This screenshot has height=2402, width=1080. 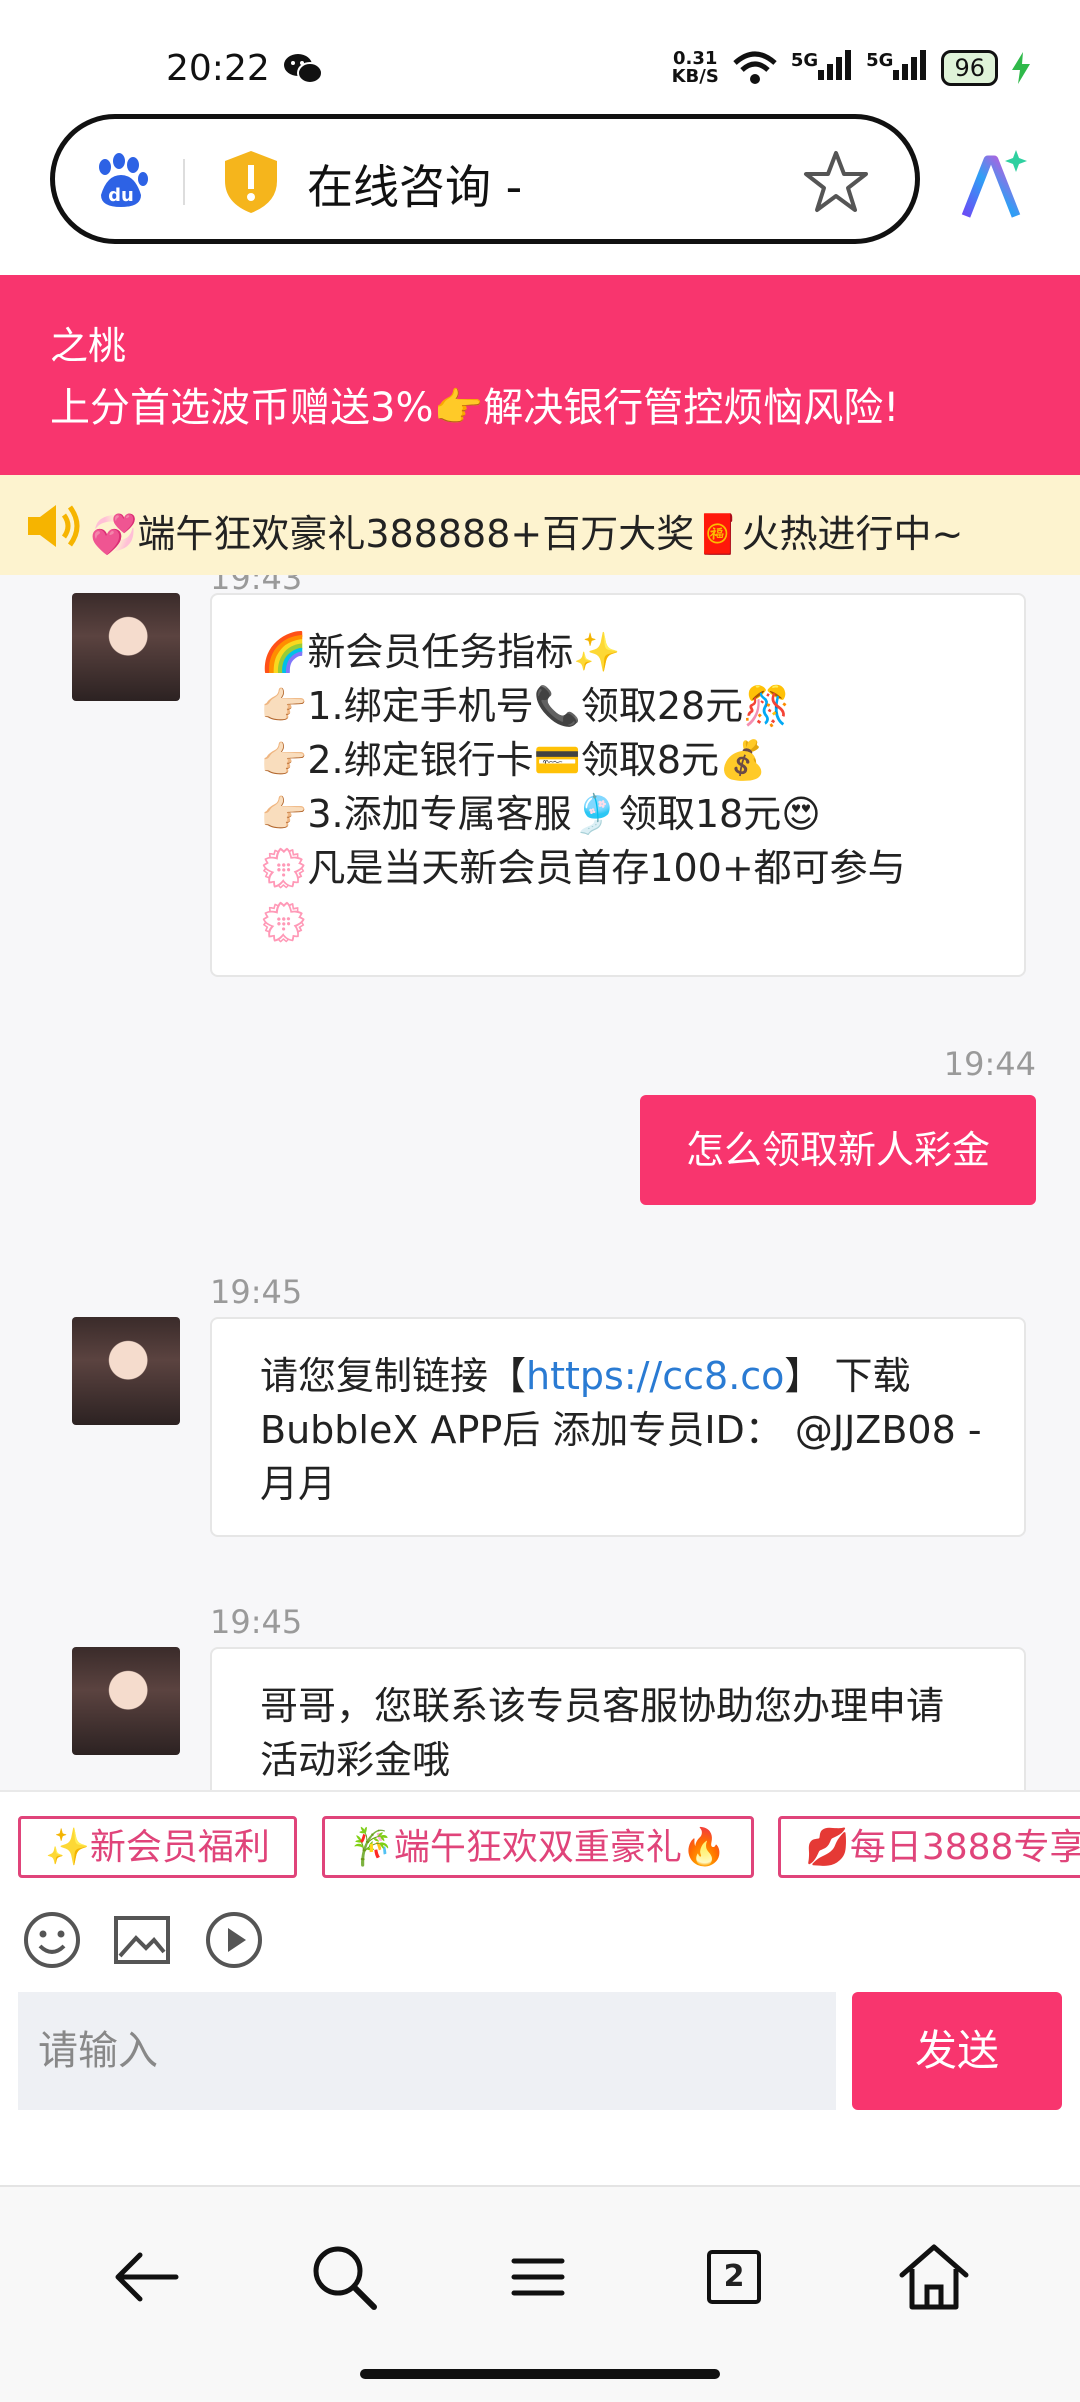 What do you see at coordinates (837, 1150) in the screenshot?
I see `sent-message-bubble: 怎么领取新人彩金` at bounding box center [837, 1150].